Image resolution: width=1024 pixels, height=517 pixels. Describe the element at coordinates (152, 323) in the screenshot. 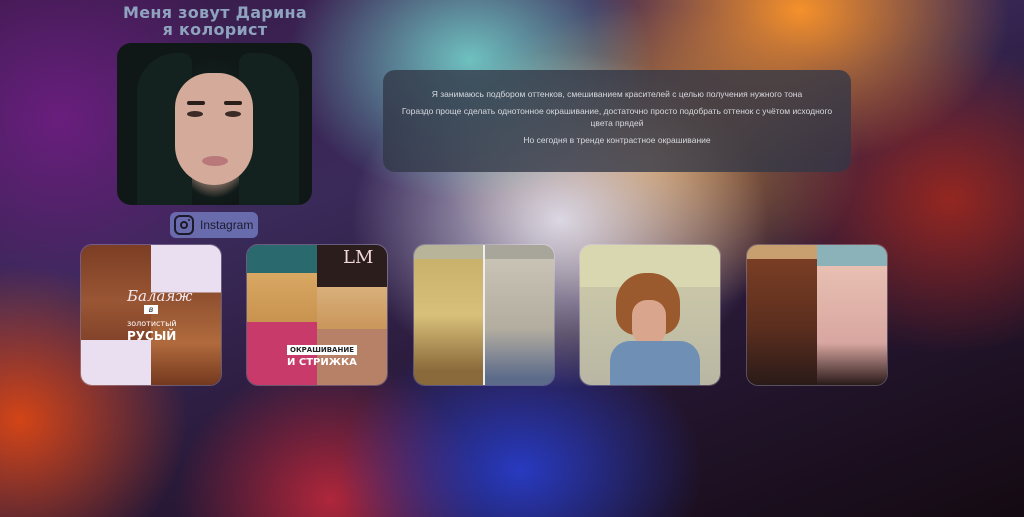

I see `balayage-shade: золотистый` at that location.